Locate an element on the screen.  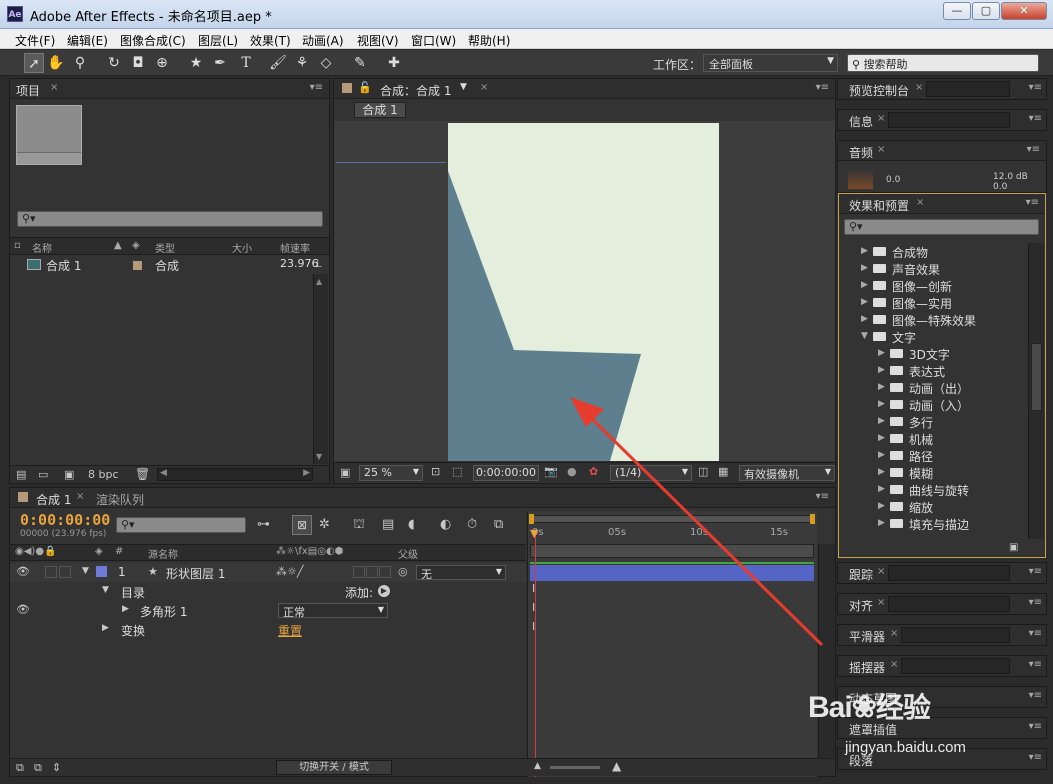
menu-file: 文件(F) is located at coordinates (35, 40).